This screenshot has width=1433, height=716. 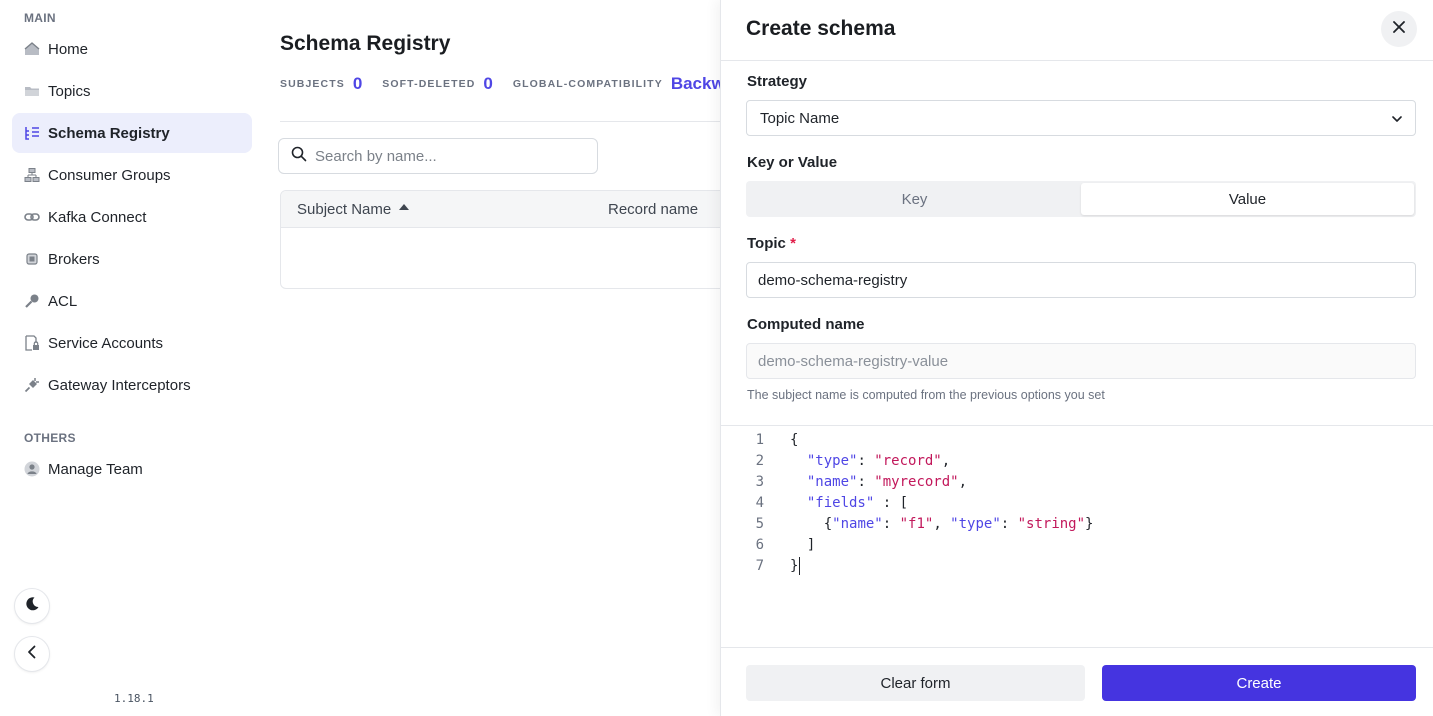 I want to click on column-header-label: Subject Name, so click(x=344, y=209).